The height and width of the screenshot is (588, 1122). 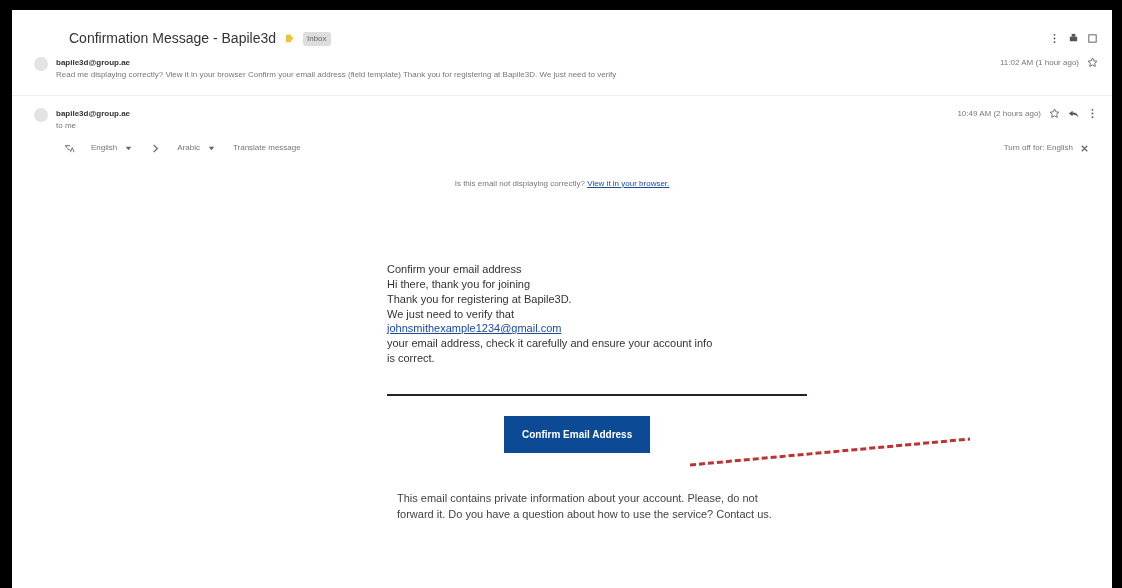 What do you see at coordinates (455, 269) in the screenshot?
I see `email-heading: Confirm your email address` at bounding box center [455, 269].